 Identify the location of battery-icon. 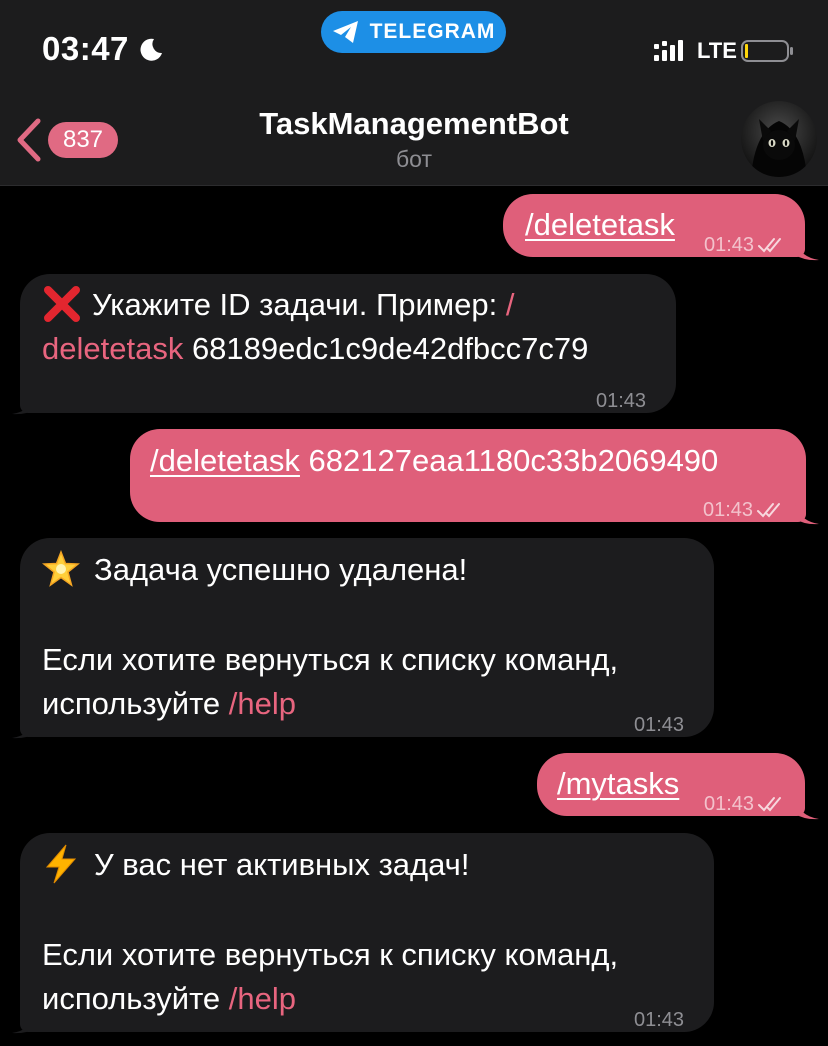
(767, 51).